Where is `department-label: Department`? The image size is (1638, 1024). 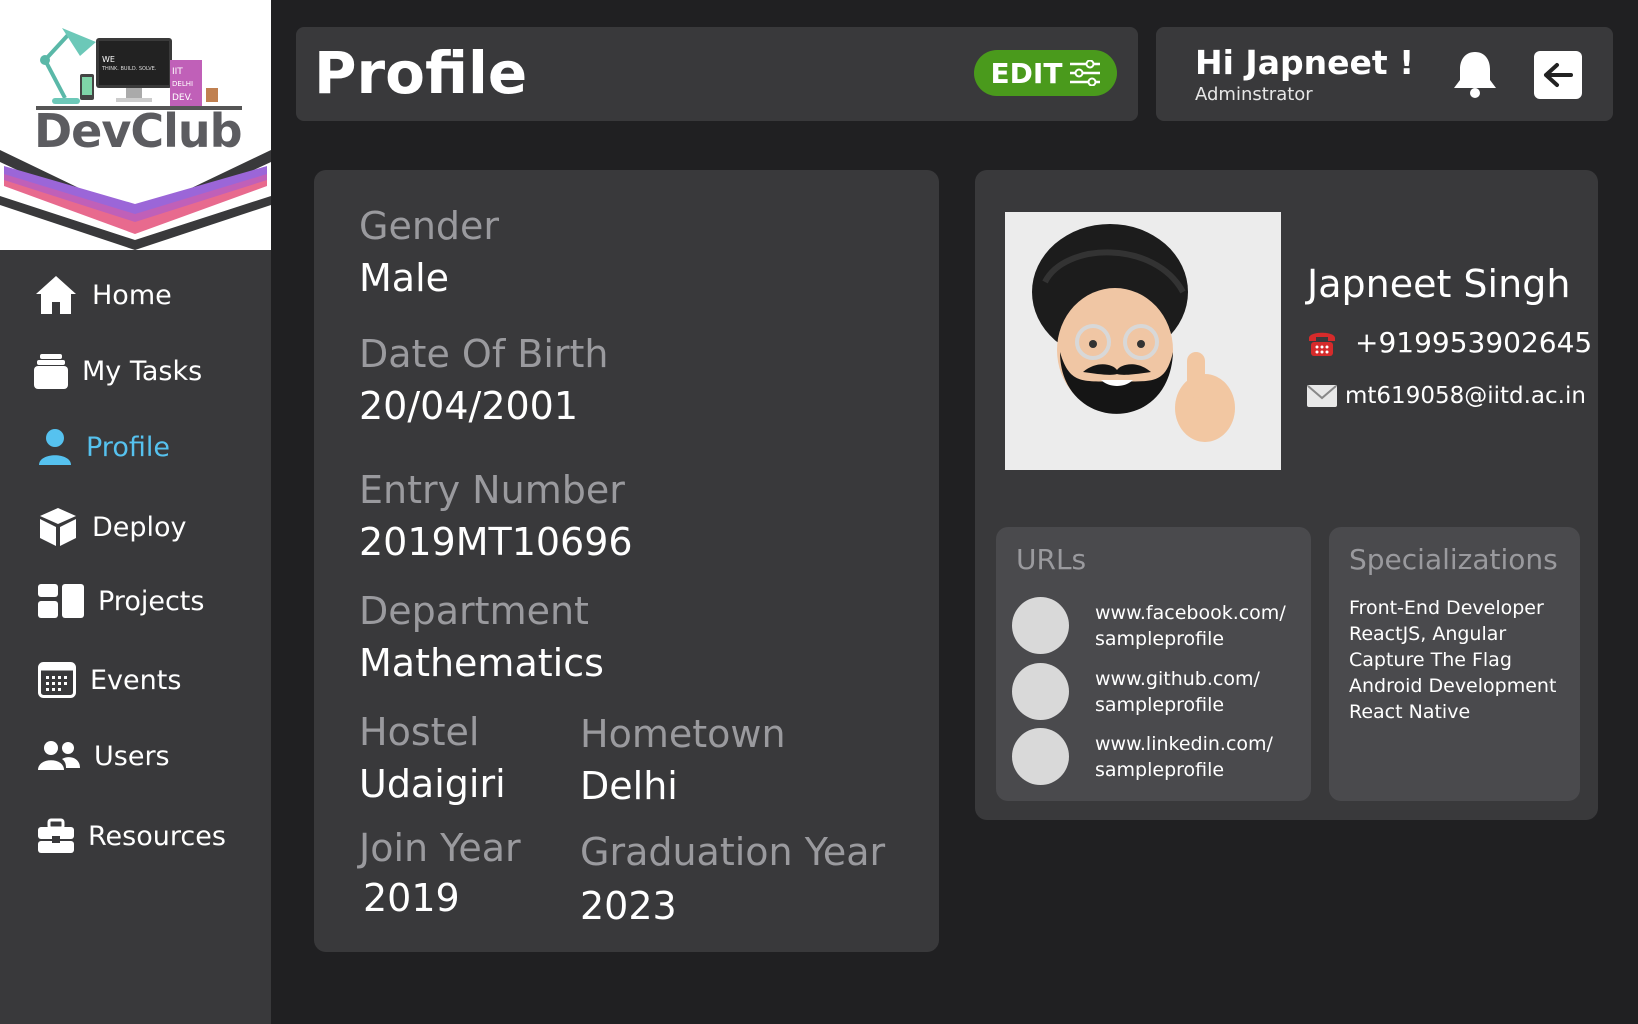 department-label: Department is located at coordinates (474, 611).